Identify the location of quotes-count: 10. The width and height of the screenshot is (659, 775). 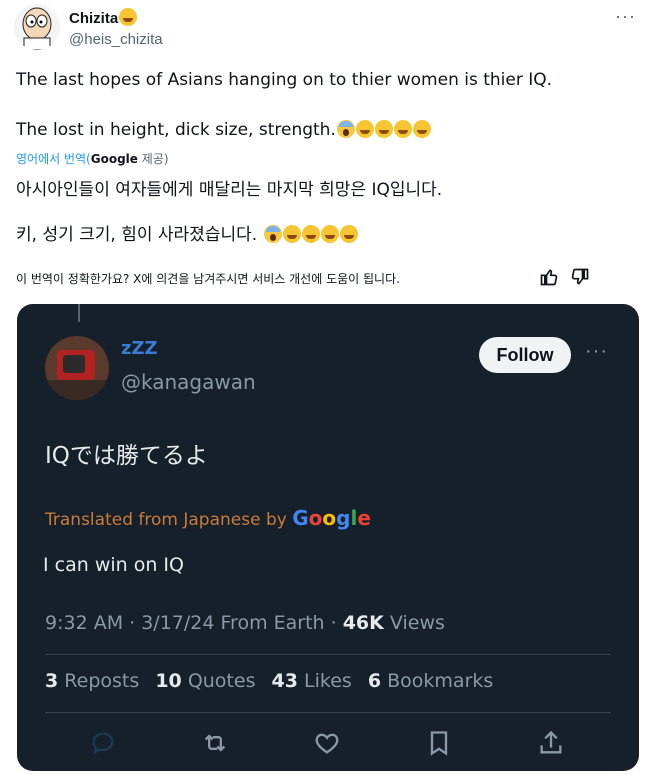
(168, 681).